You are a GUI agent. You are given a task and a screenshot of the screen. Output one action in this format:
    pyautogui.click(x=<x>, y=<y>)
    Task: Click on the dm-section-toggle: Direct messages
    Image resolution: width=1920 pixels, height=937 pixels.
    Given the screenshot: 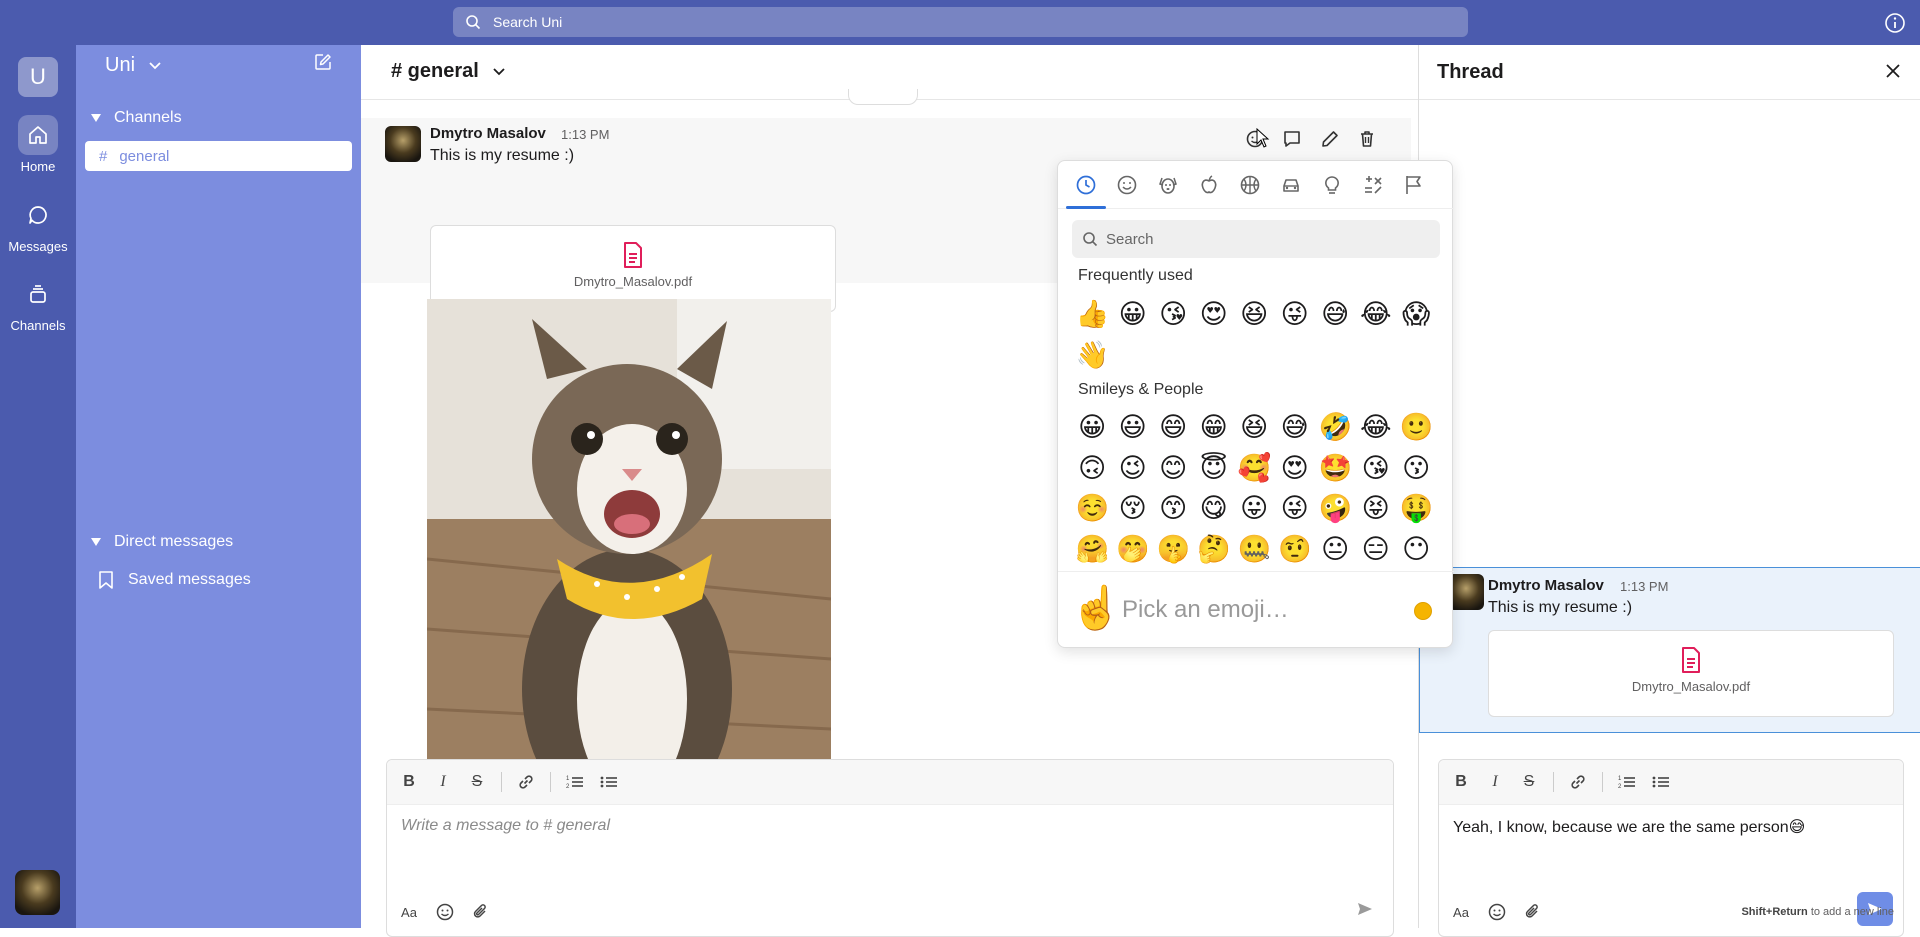 What is the action you would take?
    pyautogui.click(x=161, y=542)
    